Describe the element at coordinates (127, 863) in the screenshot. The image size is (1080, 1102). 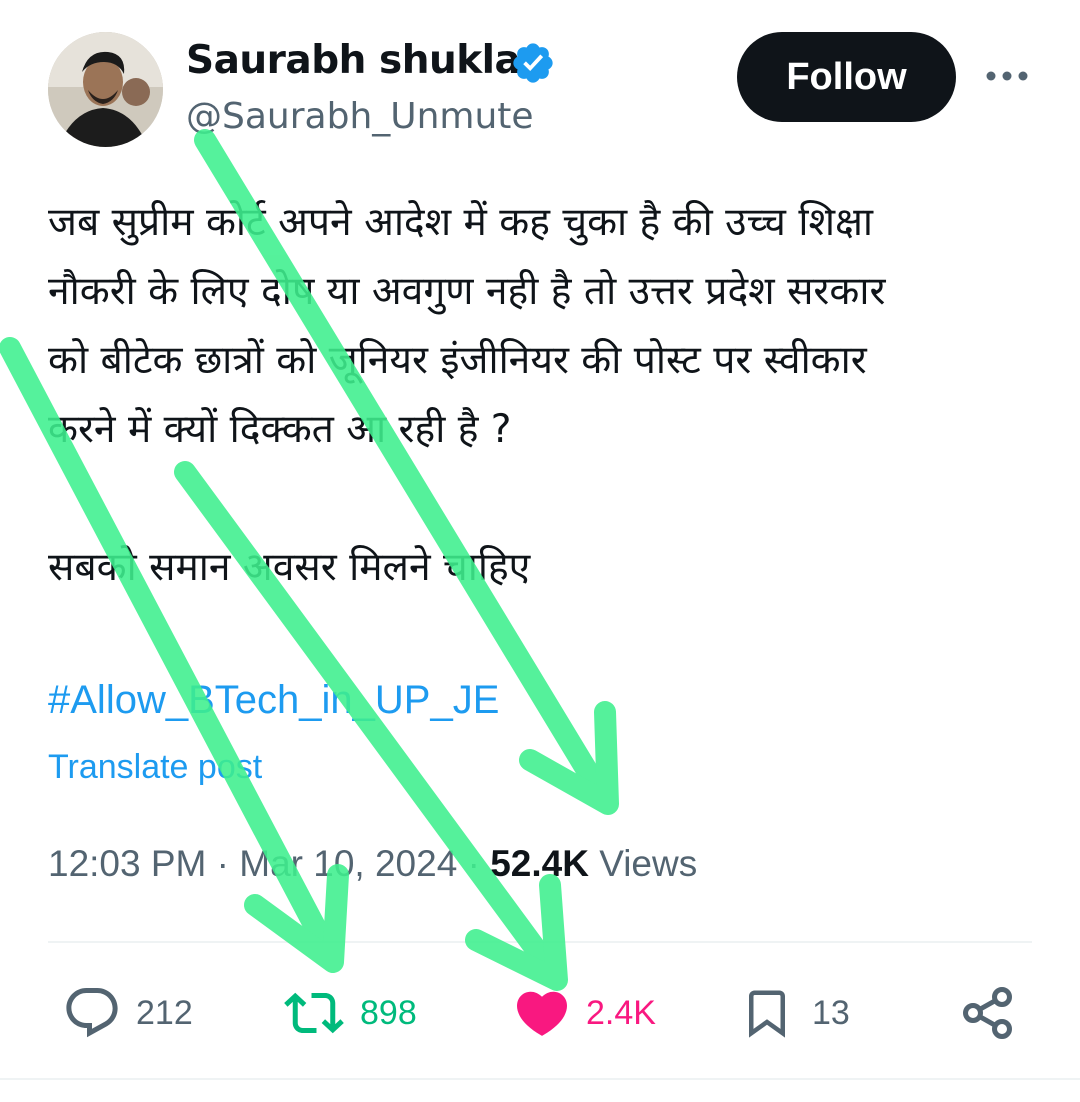
I see `post-time: 12:03 PM` at that location.